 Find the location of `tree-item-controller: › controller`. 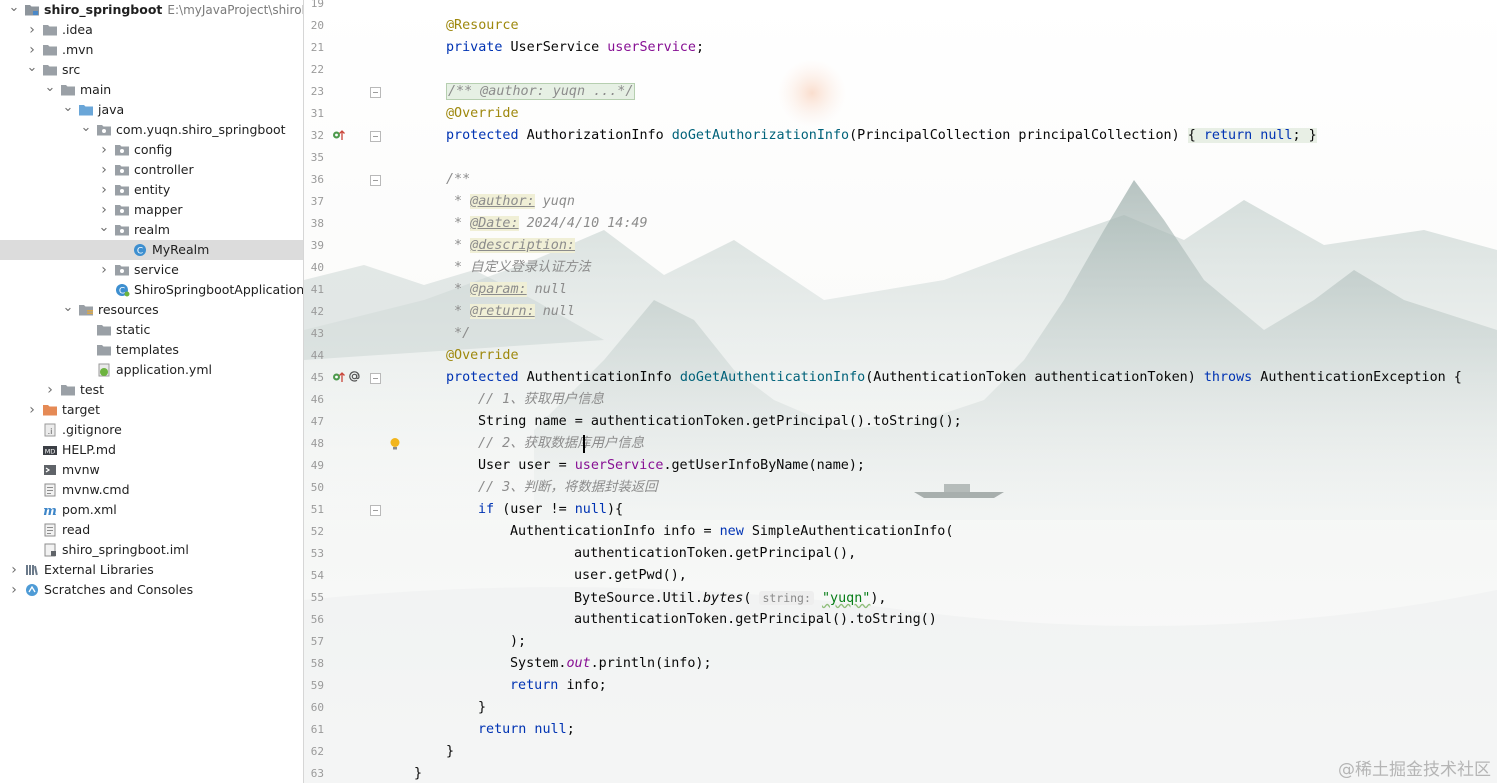

tree-item-controller: › controller is located at coordinates (151, 170).